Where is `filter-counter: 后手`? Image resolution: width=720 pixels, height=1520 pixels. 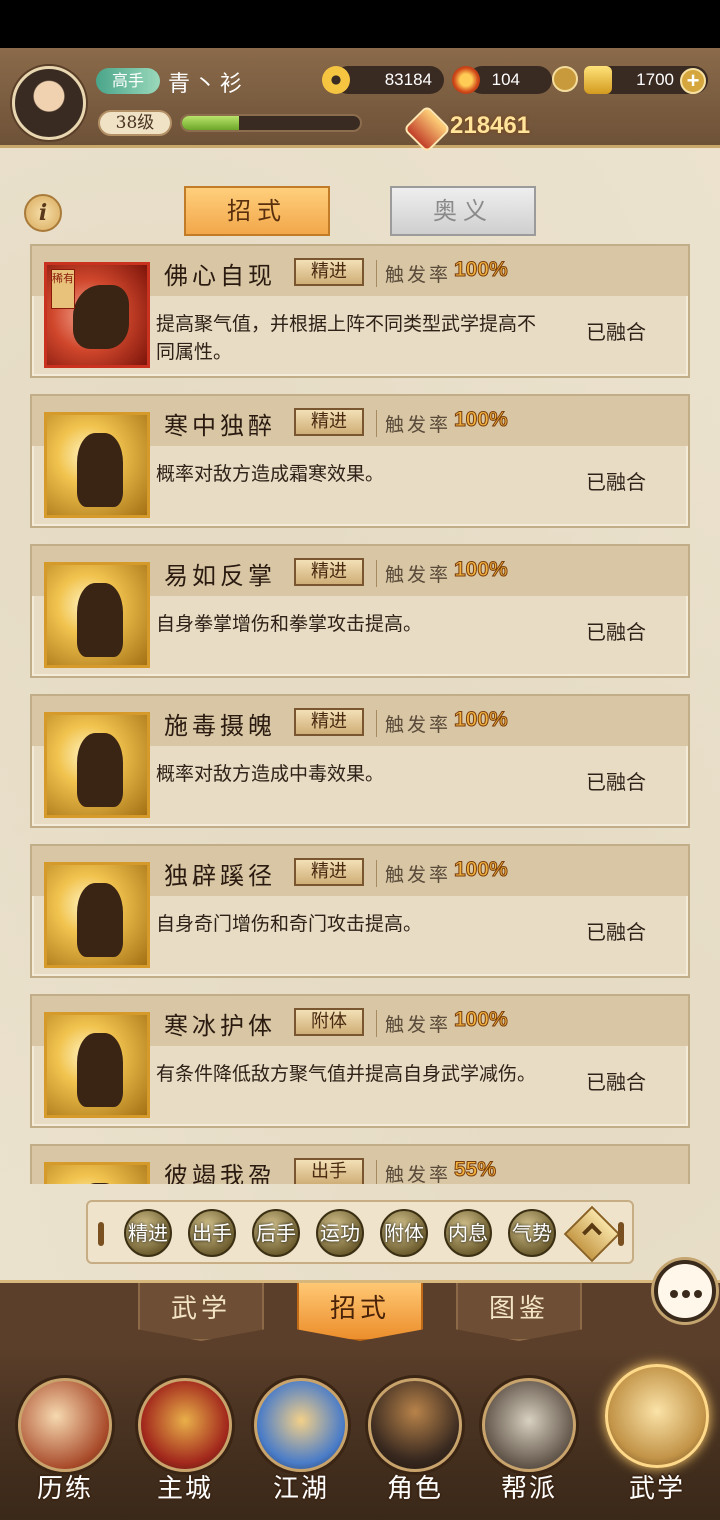
filter-counter: 后手 is located at coordinates (276, 1233).